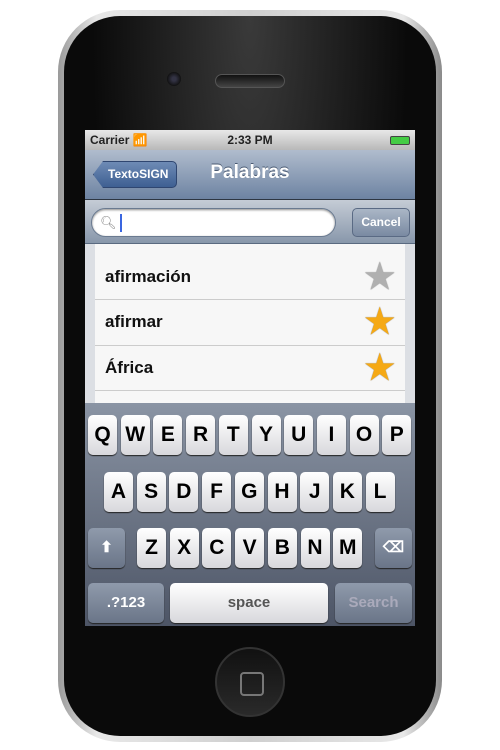  Describe the element at coordinates (250, 548) in the screenshot. I see `key-v: V` at that location.